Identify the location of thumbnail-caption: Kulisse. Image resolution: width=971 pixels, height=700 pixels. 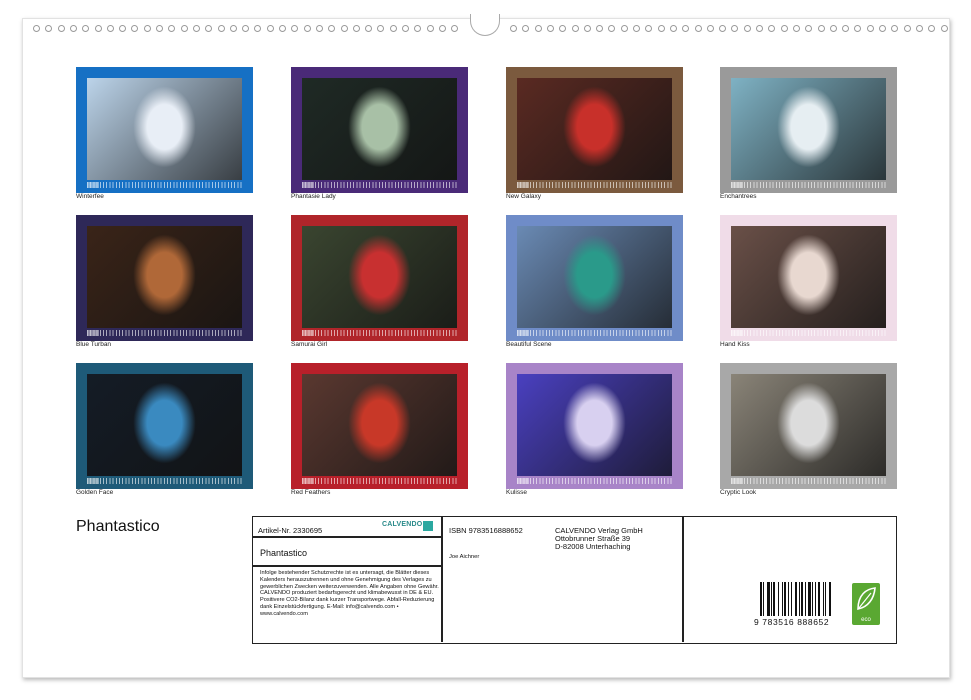
(516, 492).